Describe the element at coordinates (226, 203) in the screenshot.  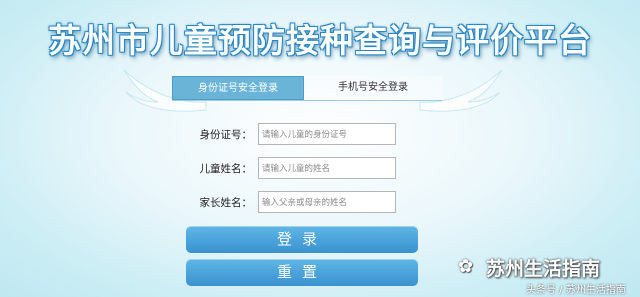
I see `parent-name-label: 家长姓名：` at that location.